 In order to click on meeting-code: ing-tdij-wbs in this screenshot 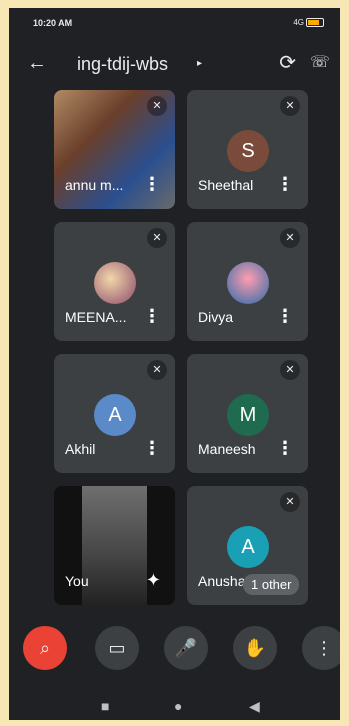, I will do `click(122, 64)`.